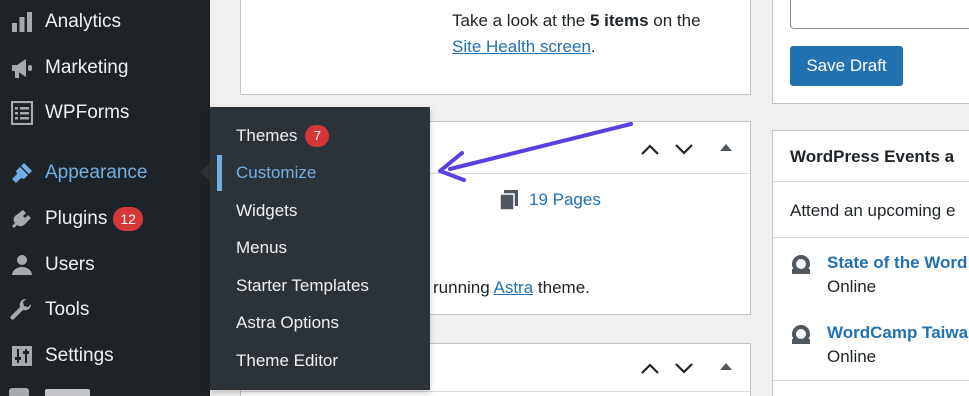 This screenshot has width=969, height=396. Describe the element at coordinates (535, 152) in the screenshot. I see `annotation-arrow` at that location.